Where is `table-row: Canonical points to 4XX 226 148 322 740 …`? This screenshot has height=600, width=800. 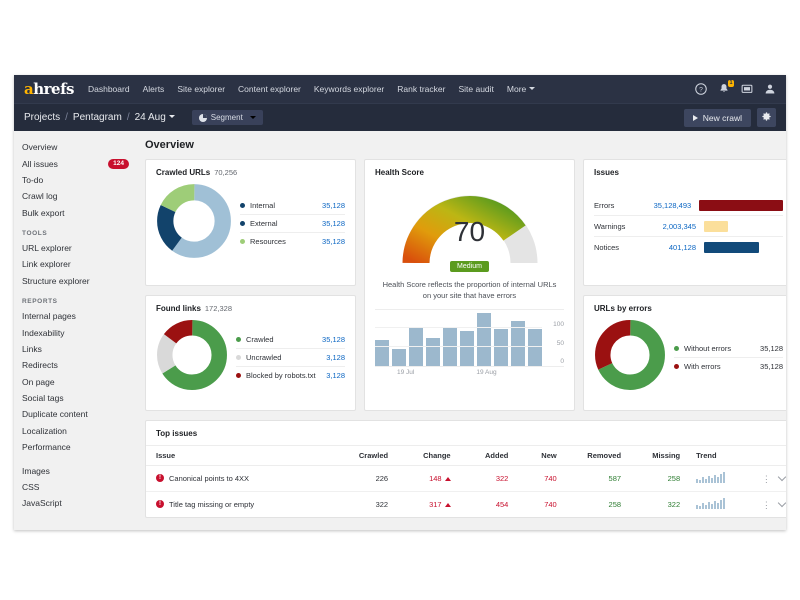
table-row: Canonical points to 4XX 226 148 322 740 … is located at coordinates (466, 478).